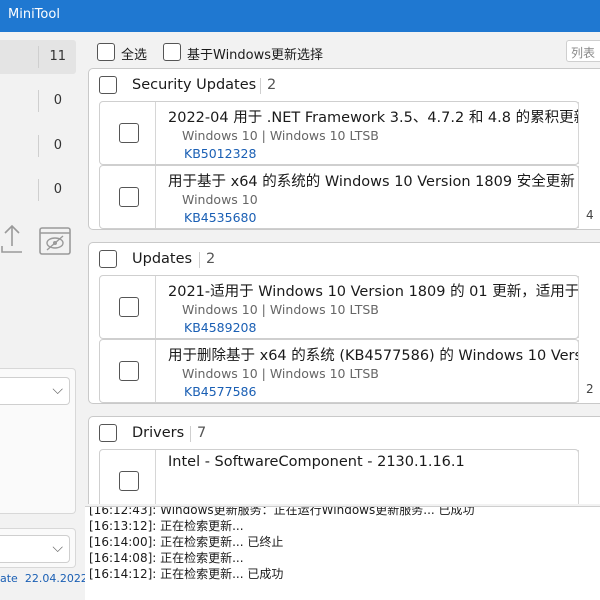 This screenshot has height=600, width=600. What do you see at coordinates (300, 16) in the screenshot?
I see `title-bar: MiniTool` at bounding box center [300, 16].